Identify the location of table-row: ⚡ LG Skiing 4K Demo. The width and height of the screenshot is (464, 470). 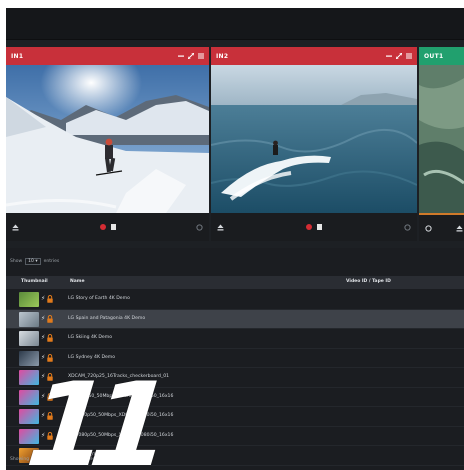
(235, 339).